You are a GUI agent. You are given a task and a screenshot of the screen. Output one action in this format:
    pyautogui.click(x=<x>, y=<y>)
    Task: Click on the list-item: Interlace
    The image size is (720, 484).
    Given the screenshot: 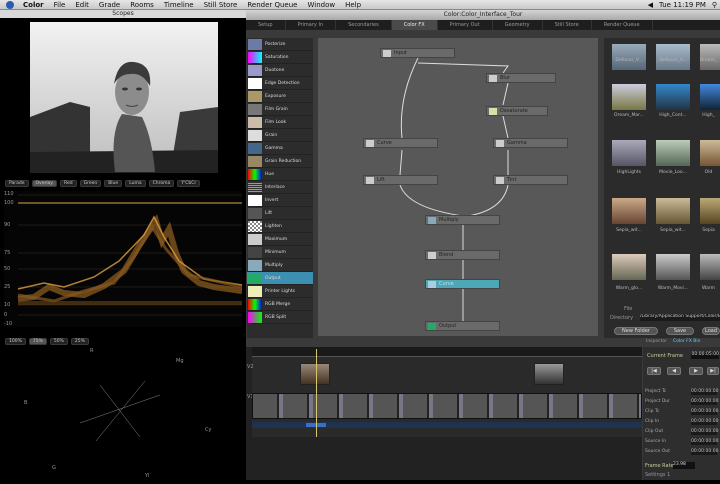 What is the action you would take?
    pyautogui.click(x=280, y=187)
    